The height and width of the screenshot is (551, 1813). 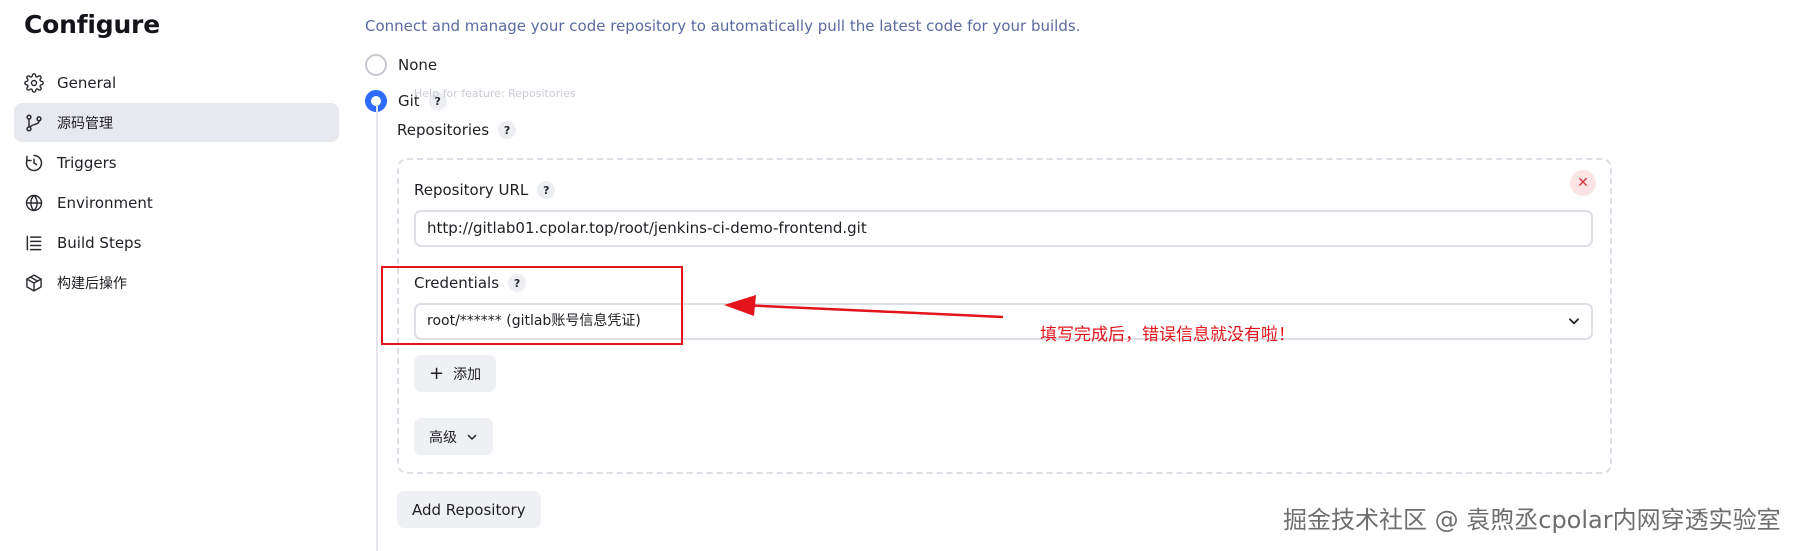 What do you see at coordinates (1532, 520) in the screenshot?
I see `watermark: 掘金技术社区 @ 袁煦丞cpolar内网穿透实验室` at bounding box center [1532, 520].